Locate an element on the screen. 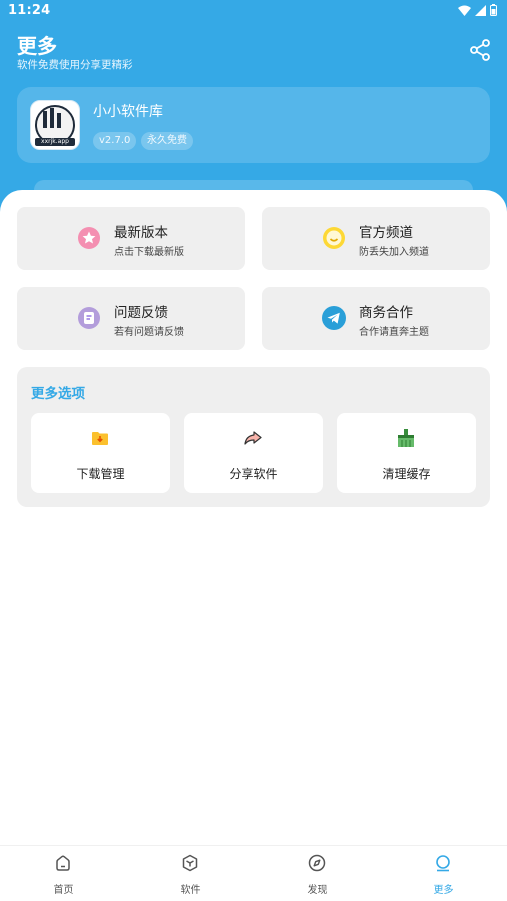 This screenshot has height=901, width=507. option-share-software: 分享软件 is located at coordinates (253, 453).